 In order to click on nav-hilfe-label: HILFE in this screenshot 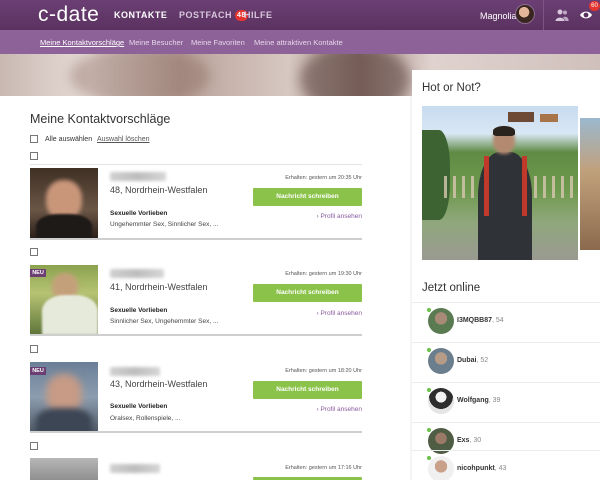, I will do `click(258, 15)`.